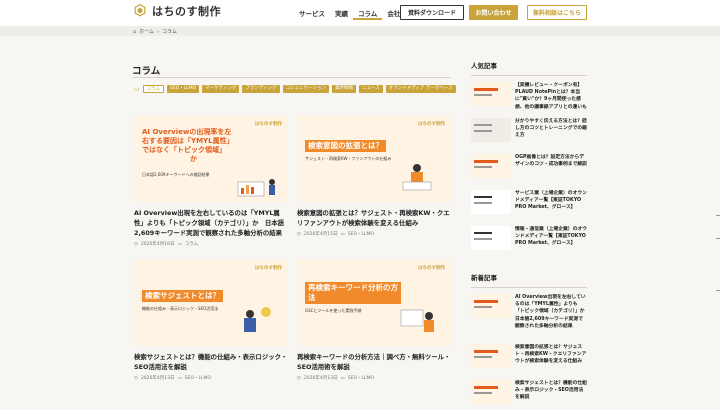 The height and width of the screenshot is (410, 720). I want to click on article-title: 再検索キーワードの分析方法｜調べ方・無料ツール・SEO活用術を解説, so click(374, 362).